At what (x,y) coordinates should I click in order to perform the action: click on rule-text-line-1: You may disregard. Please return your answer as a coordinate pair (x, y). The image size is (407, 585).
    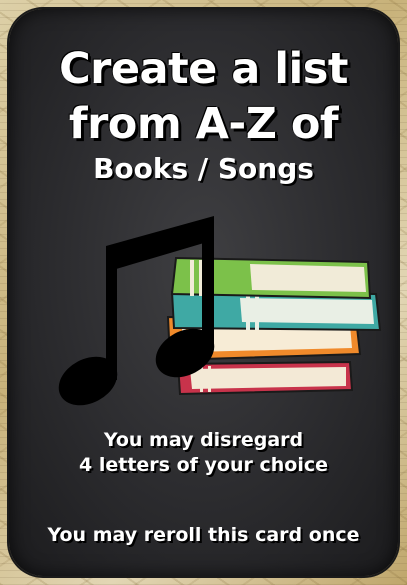
    Looking at the image, I should click on (203, 440).